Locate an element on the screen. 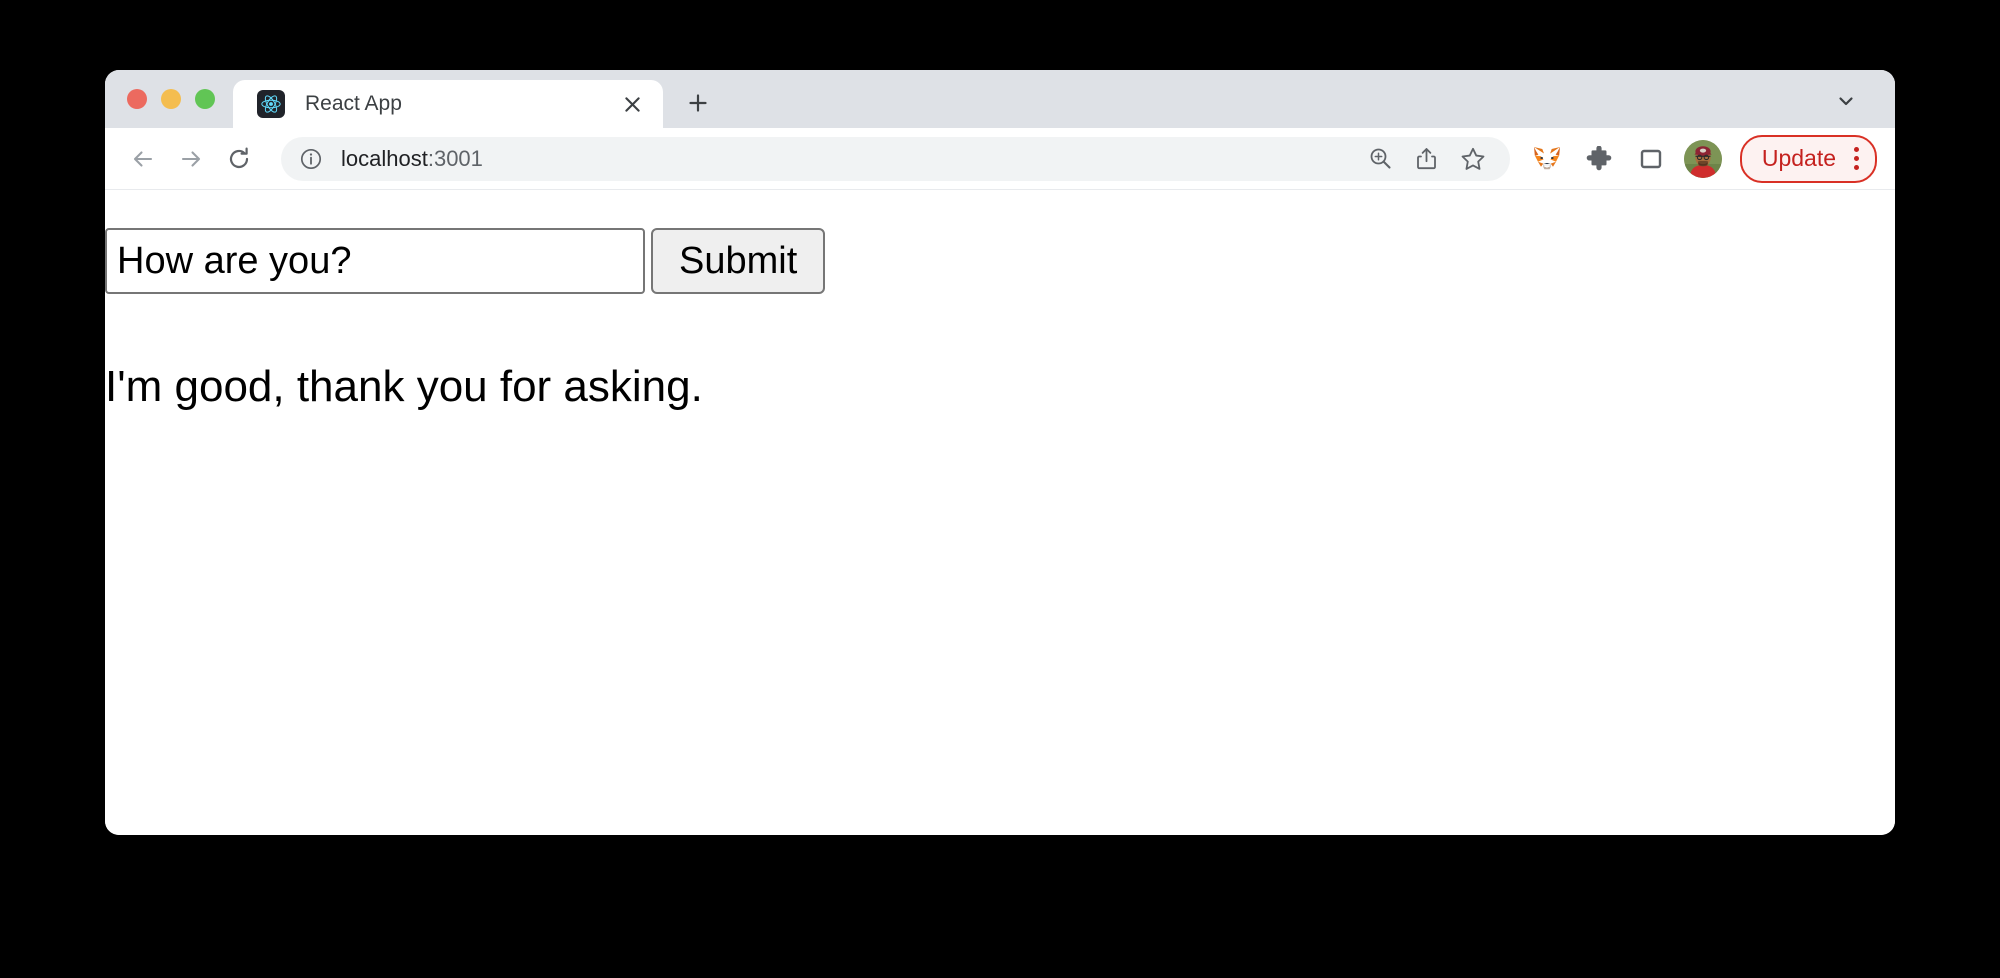 The width and height of the screenshot is (2000, 978). omnibox-actions is located at coordinates (1427, 159).